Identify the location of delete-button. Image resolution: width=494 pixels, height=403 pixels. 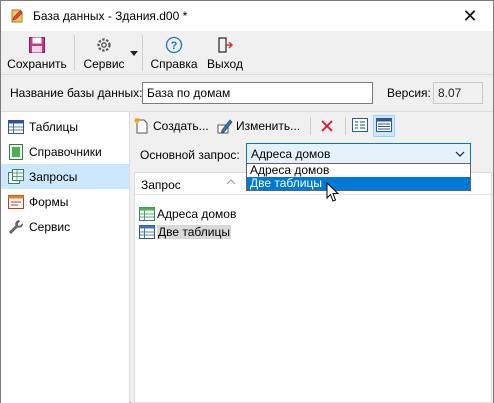
(328, 126).